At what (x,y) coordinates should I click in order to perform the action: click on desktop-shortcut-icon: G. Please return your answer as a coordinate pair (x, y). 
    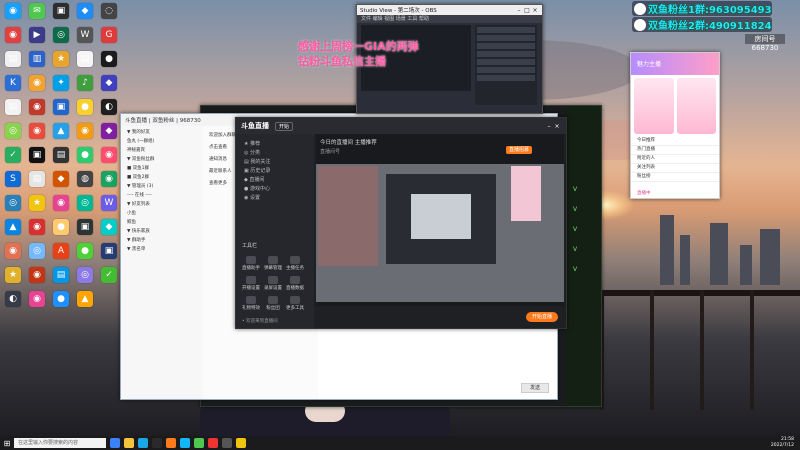
    Looking at the image, I should click on (109, 35).